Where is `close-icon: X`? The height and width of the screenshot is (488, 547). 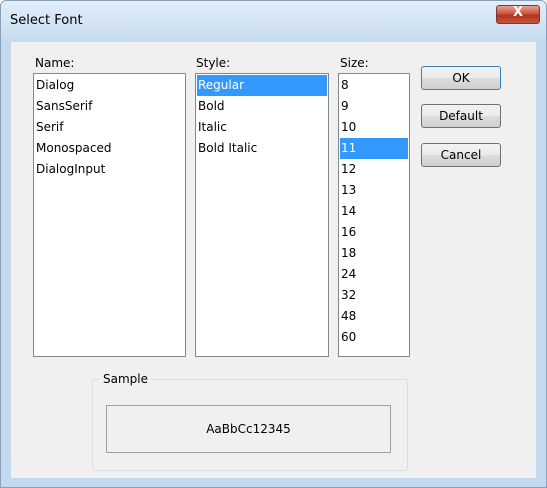
close-icon: X is located at coordinates (518, 12).